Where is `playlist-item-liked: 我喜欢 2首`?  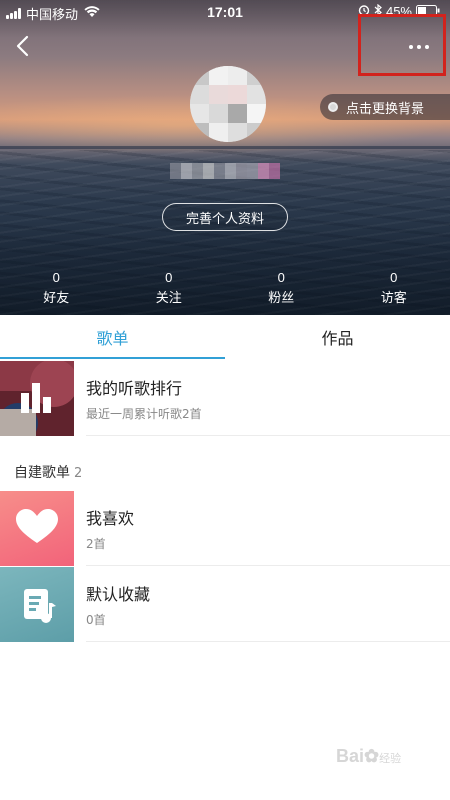
playlist-item-liked: 我喜欢 2首 is located at coordinates (225, 528).